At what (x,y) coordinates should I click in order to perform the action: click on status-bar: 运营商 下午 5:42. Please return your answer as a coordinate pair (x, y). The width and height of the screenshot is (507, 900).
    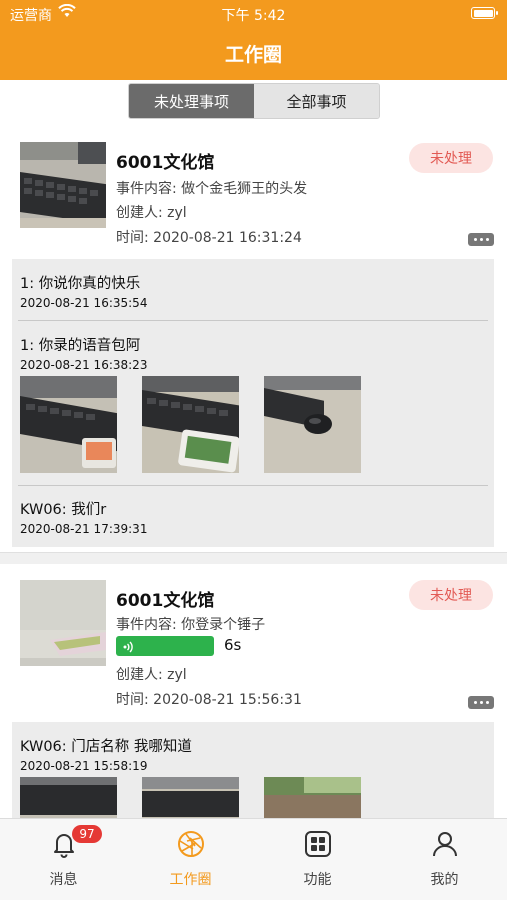
    Looking at the image, I should click on (253, 14).